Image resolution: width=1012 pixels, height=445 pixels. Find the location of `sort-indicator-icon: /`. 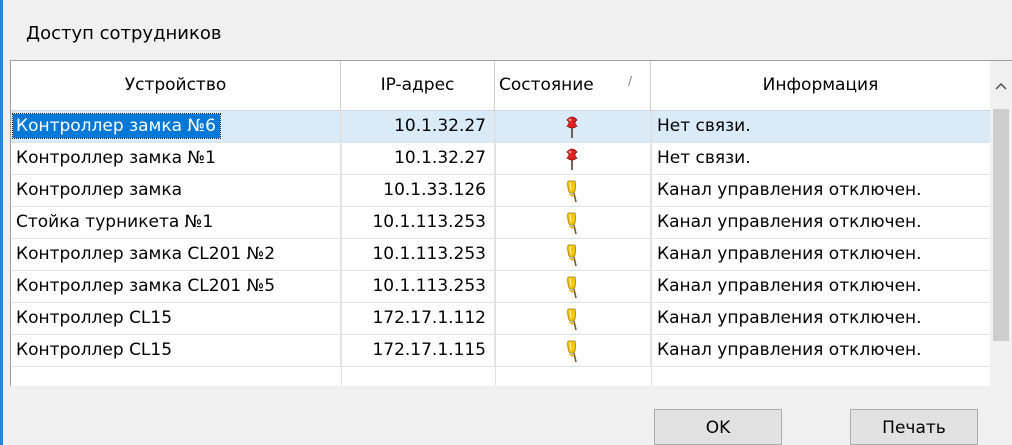

sort-indicator-icon: / is located at coordinates (629, 81).